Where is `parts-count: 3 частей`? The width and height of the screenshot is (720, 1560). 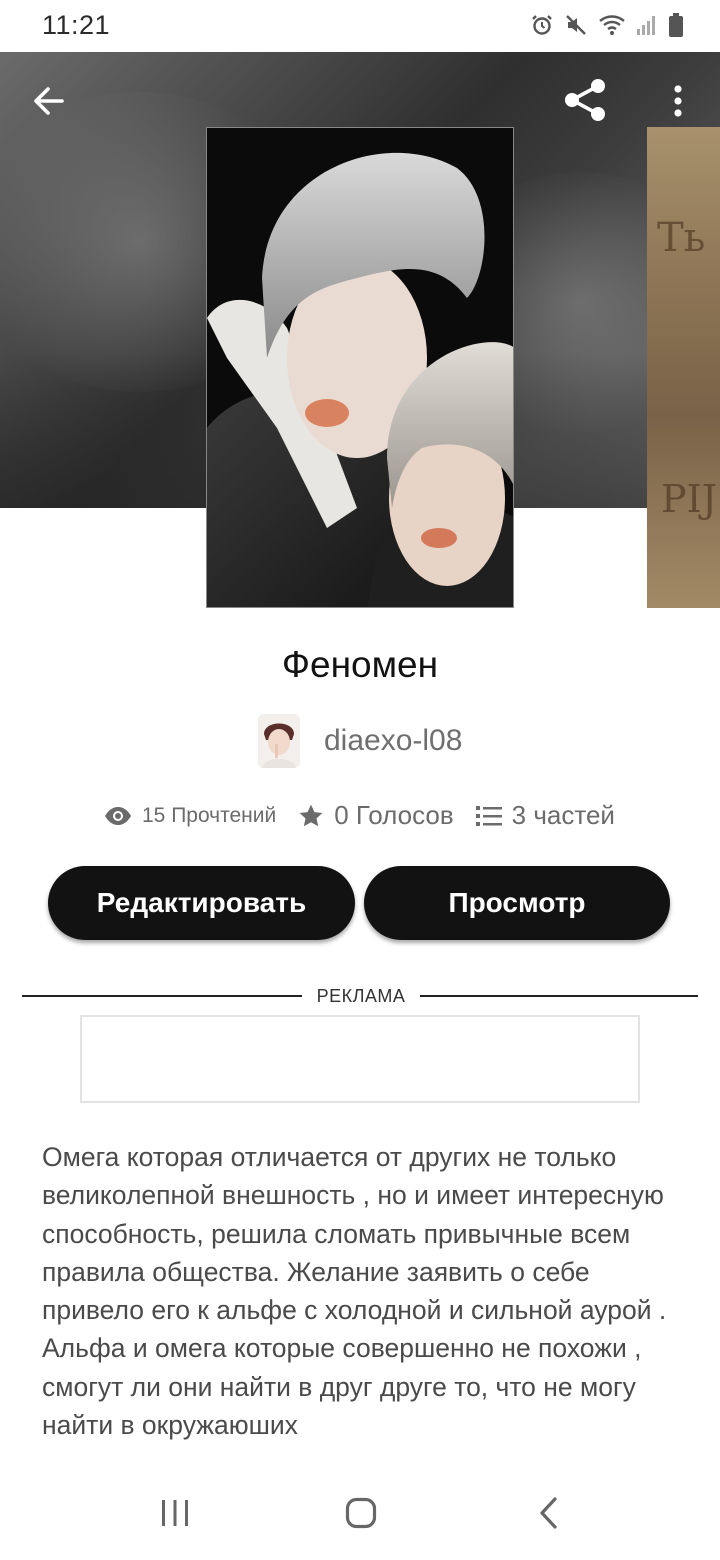
parts-count: 3 частей is located at coordinates (563, 815).